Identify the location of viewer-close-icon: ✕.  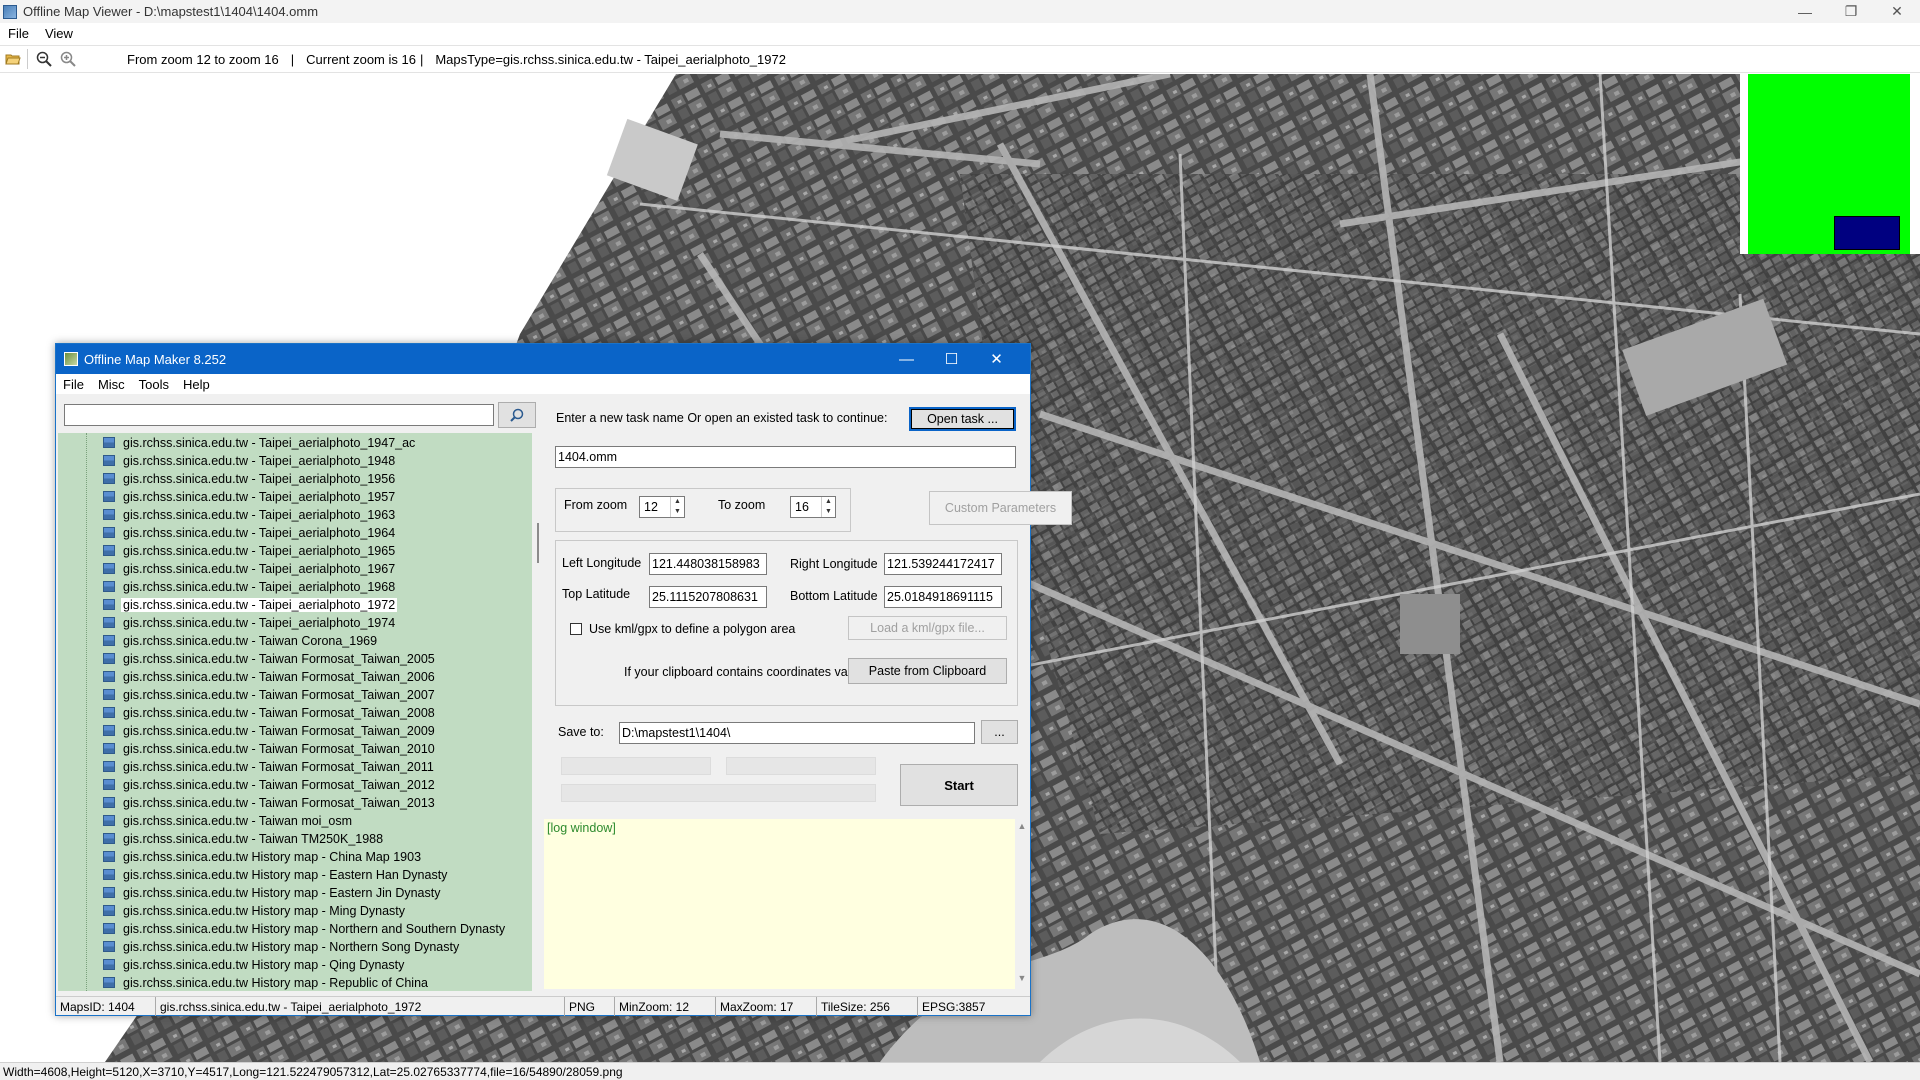
(1897, 11).